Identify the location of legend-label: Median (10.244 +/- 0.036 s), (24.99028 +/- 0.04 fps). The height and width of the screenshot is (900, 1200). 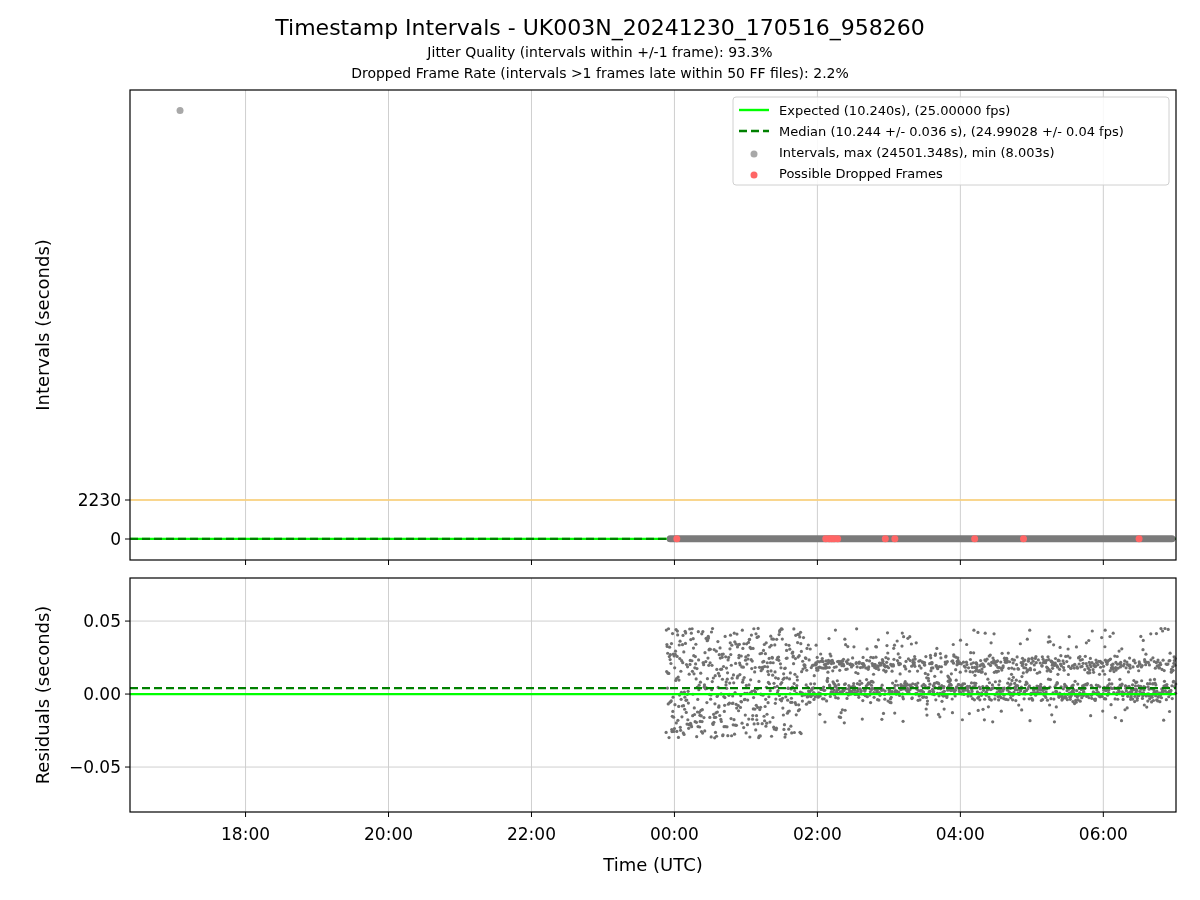
(951, 131).